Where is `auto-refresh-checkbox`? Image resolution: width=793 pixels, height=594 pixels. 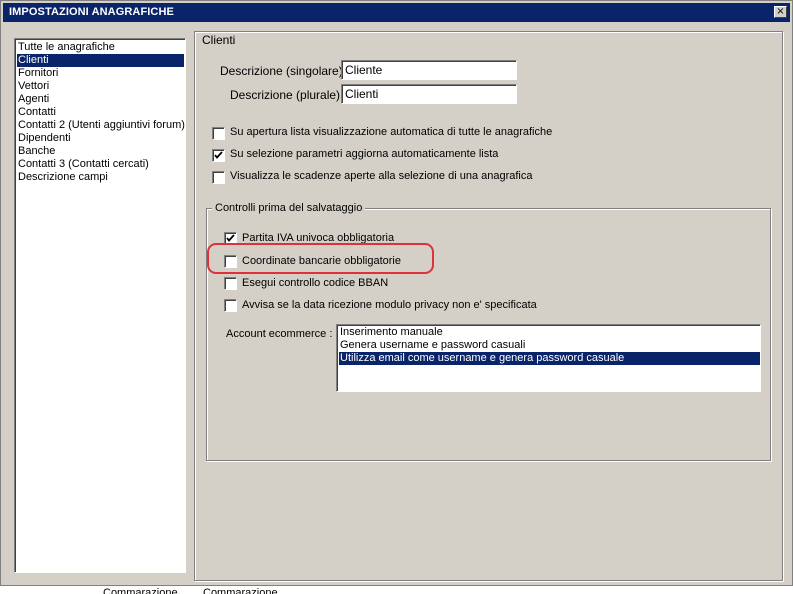
auto-refresh-checkbox is located at coordinates (218, 155).